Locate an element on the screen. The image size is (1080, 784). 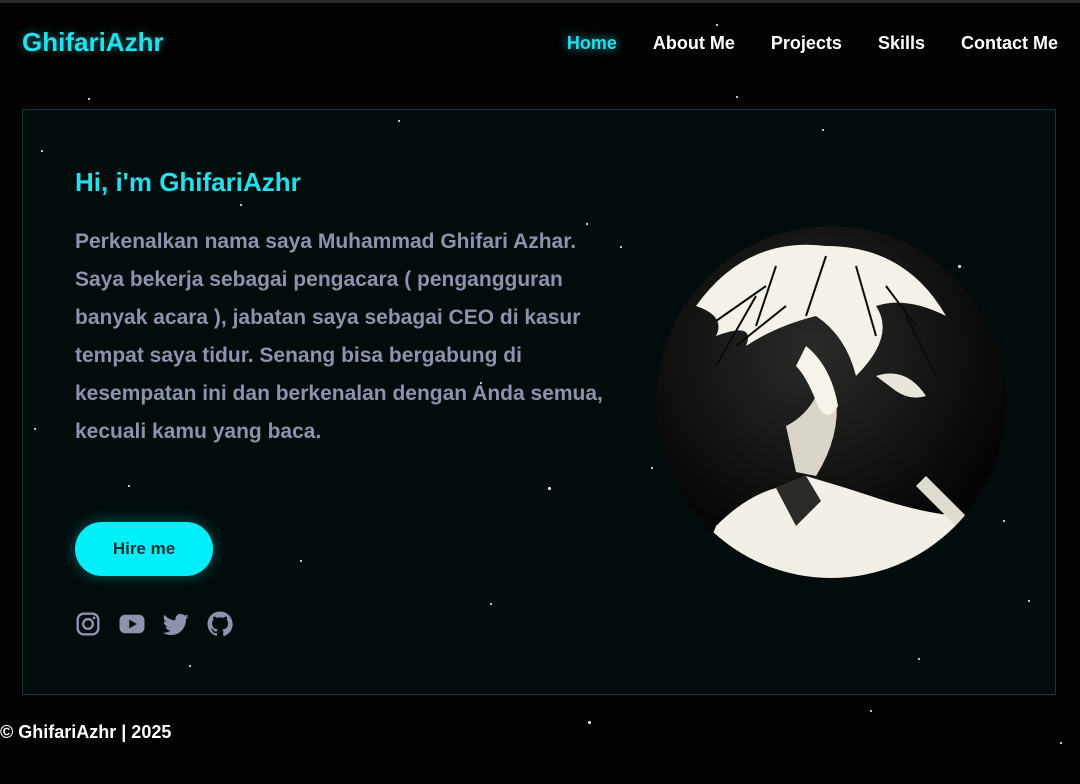
site-logo: GhifariAzhr is located at coordinates (93, 42).